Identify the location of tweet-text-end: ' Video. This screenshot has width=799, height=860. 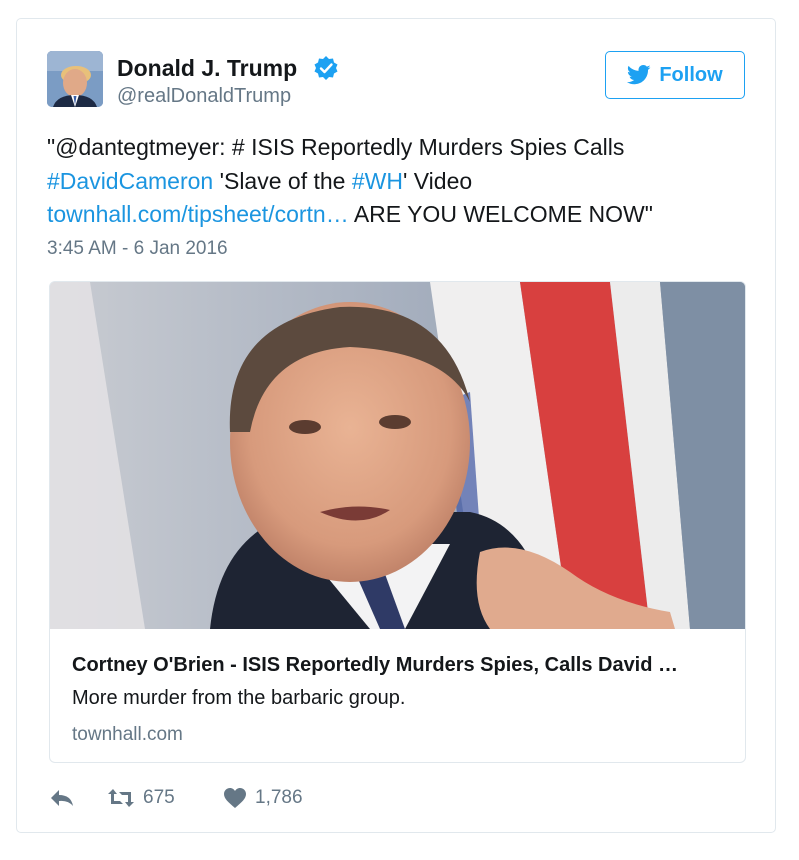
(437, 180).